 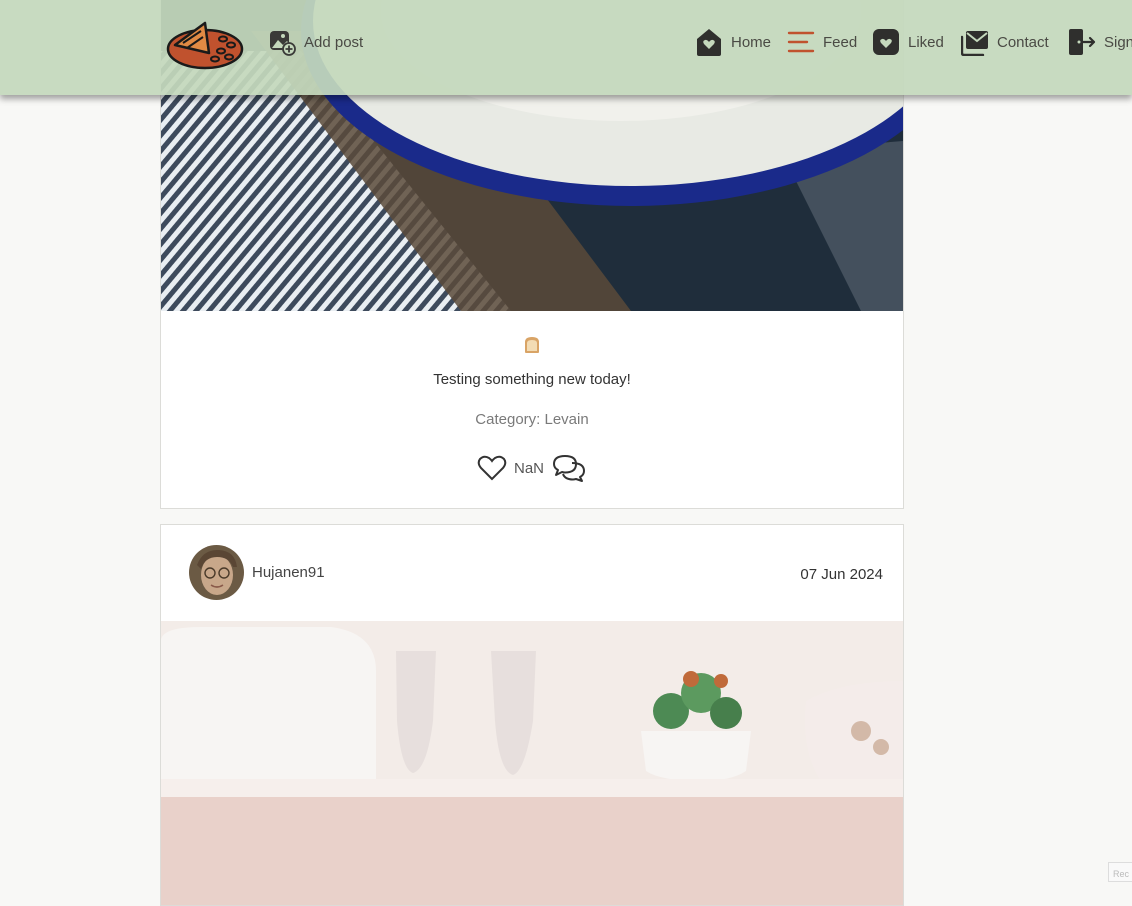 What do you see at coordinates (1023, 42) in the screenshot?
I see `nav-contact-label: Contact` at bounding box center [1023, 42].